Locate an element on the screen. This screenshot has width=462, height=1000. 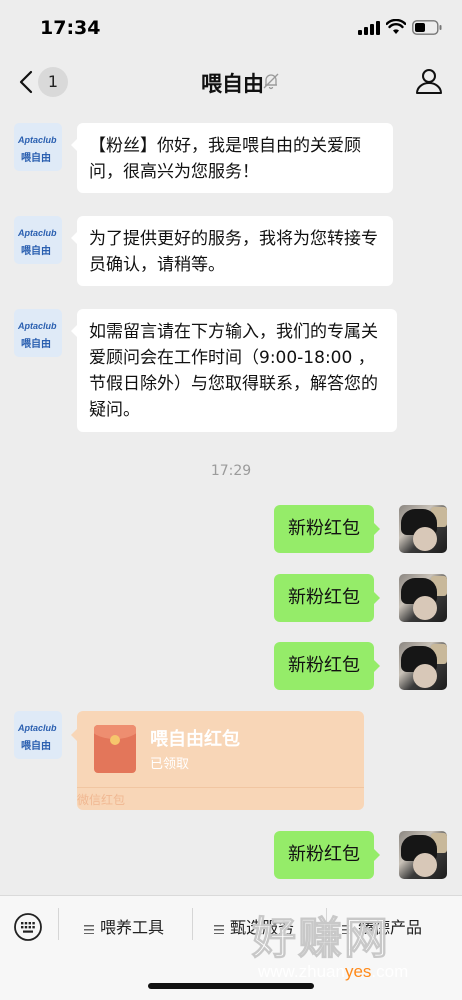
menu-label: 喂养工具 is located at coordinates (132, 927).